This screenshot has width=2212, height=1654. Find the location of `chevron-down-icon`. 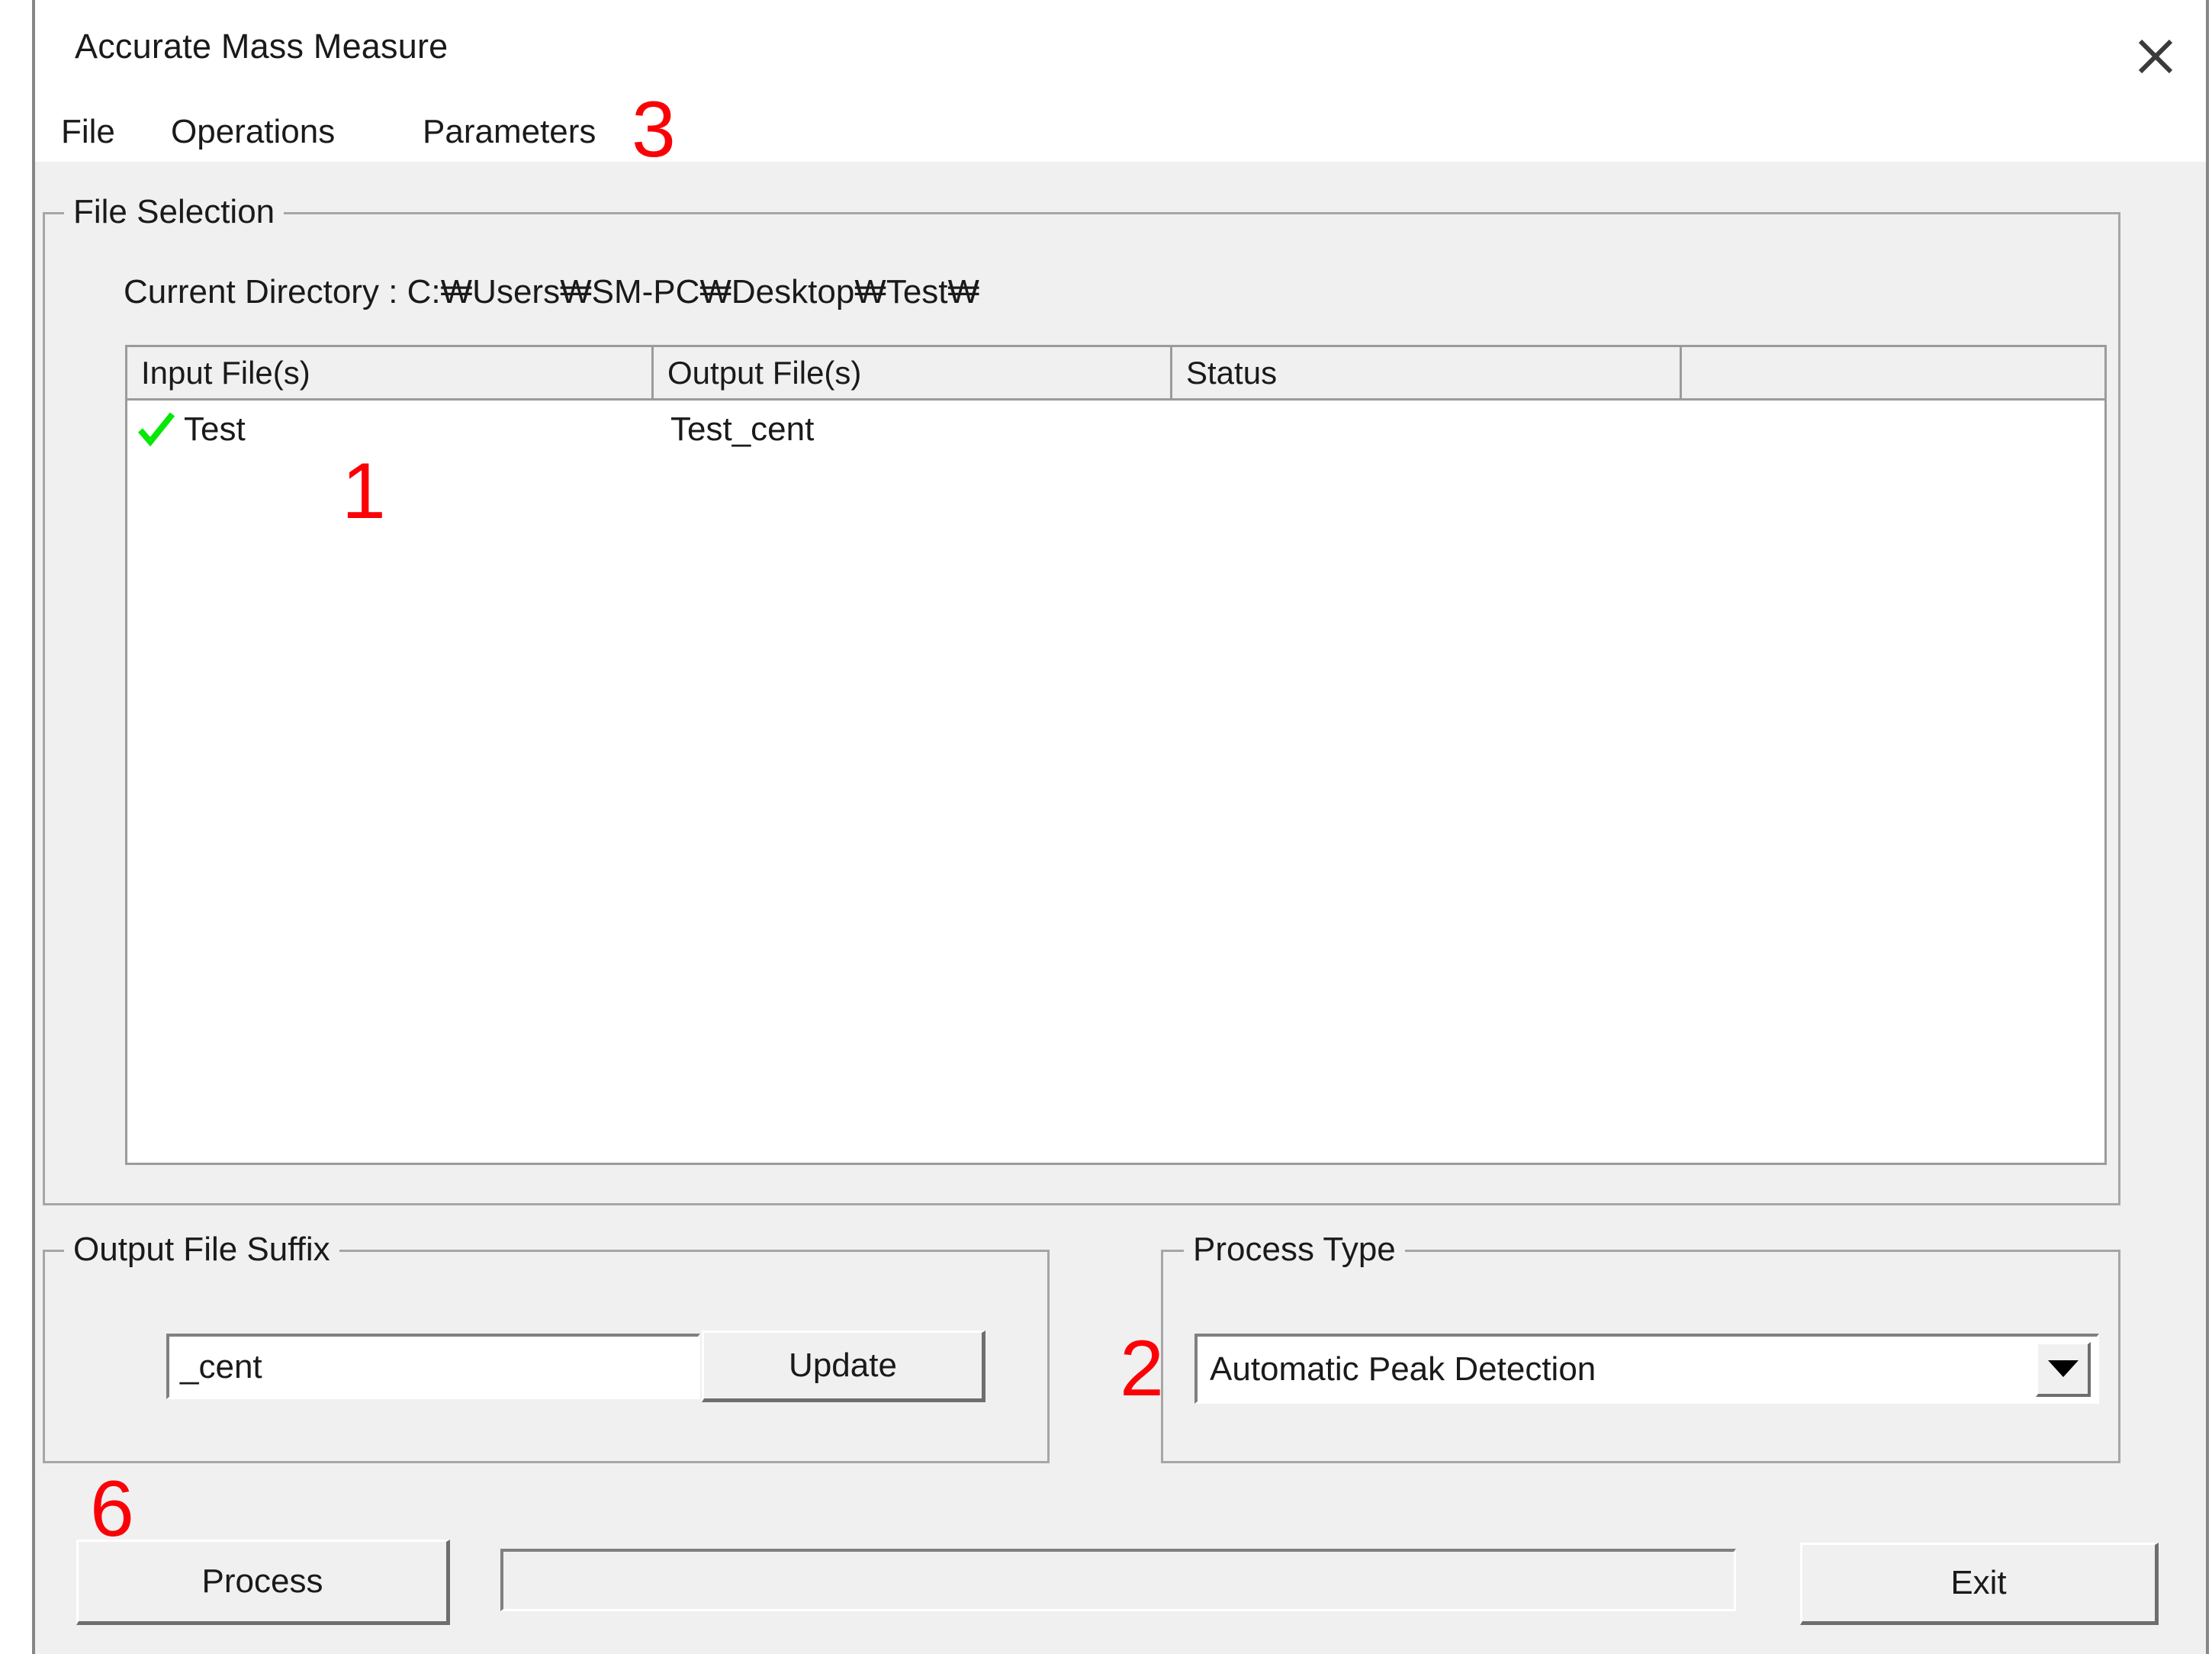

chevron-down-icon is located at coordinates (2063, 1369).